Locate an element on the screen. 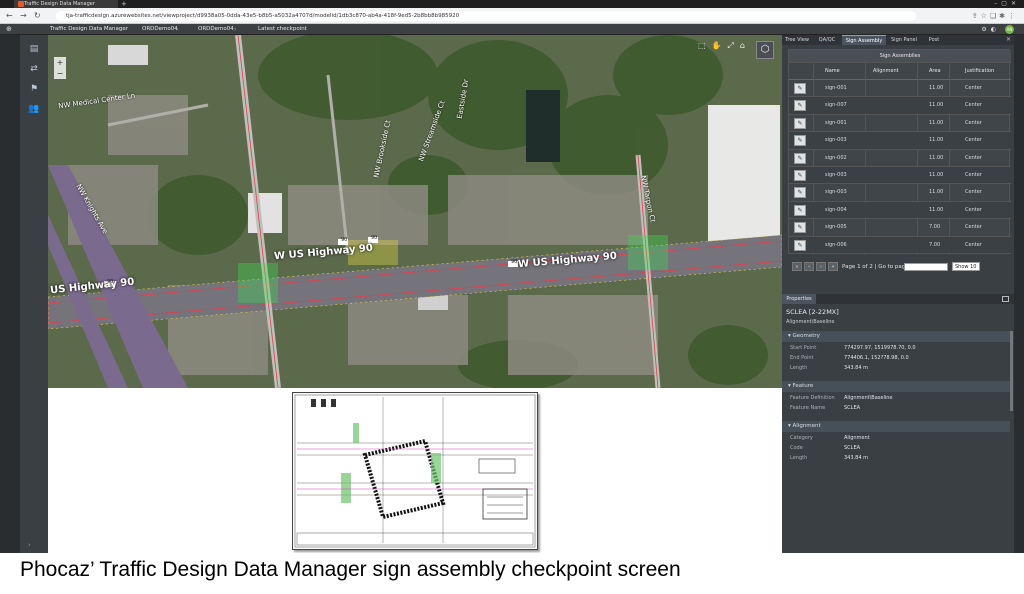  tab-qa-qc: QA/QC is located at coordinates (827, 40).